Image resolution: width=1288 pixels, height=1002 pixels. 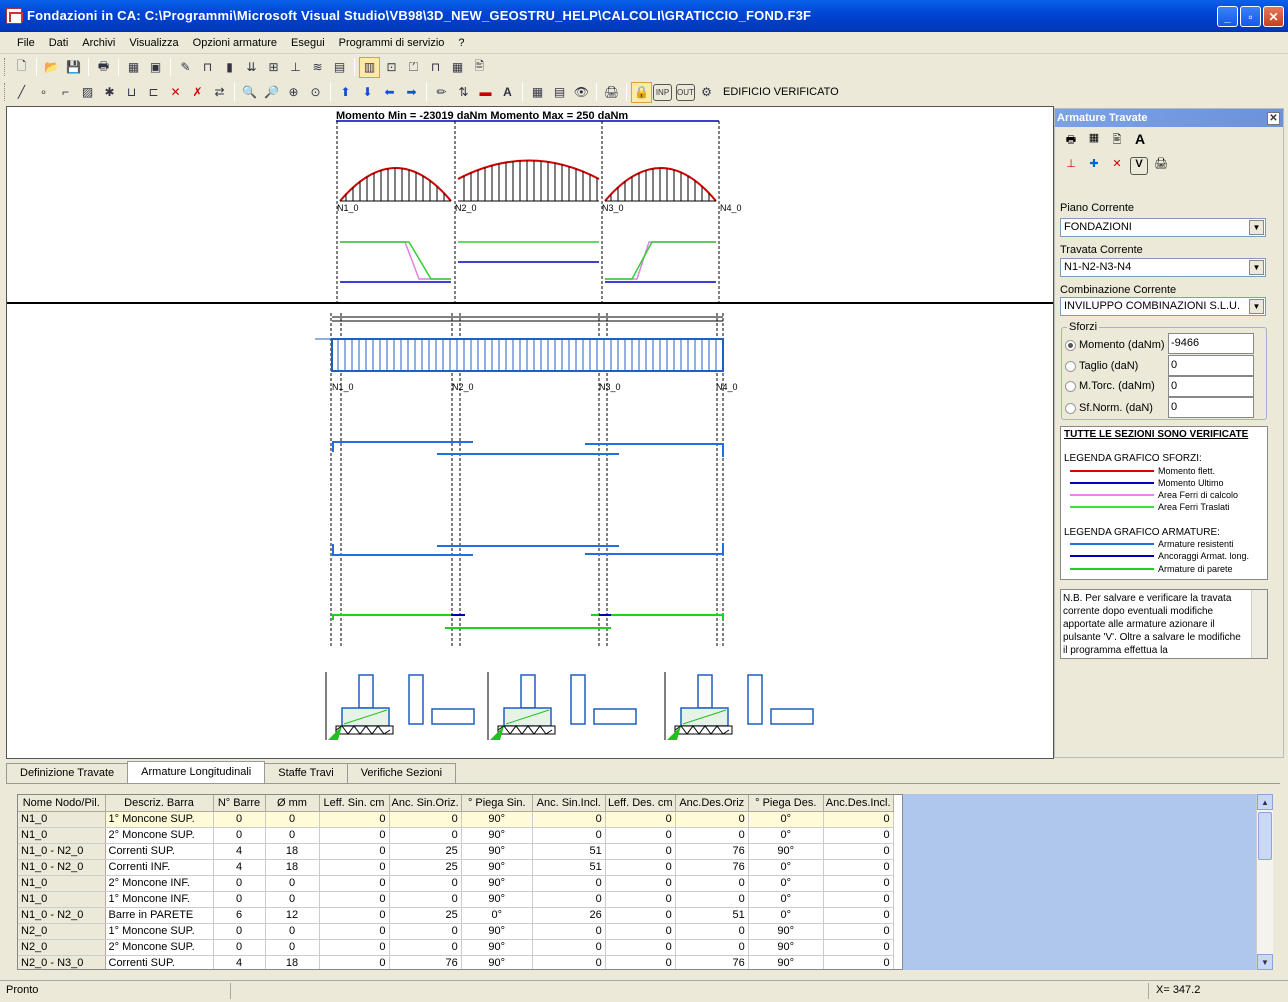 What do you see at coordinates (315, 92) in the screenshot?
I see `zoom-all-icon: ⊙` at bounding box center [315, 92].